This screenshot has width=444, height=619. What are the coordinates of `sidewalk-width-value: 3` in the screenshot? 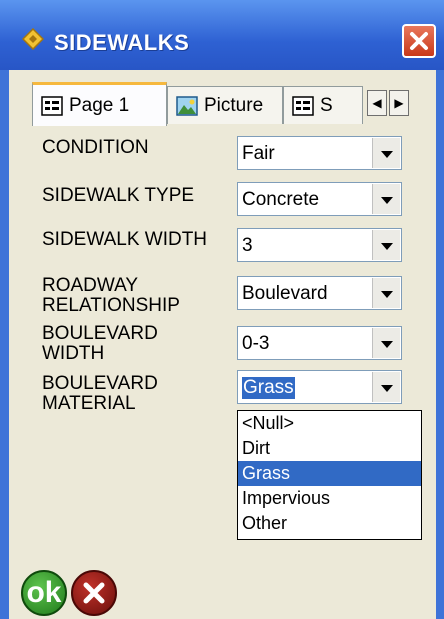 It's located at (247, 245).